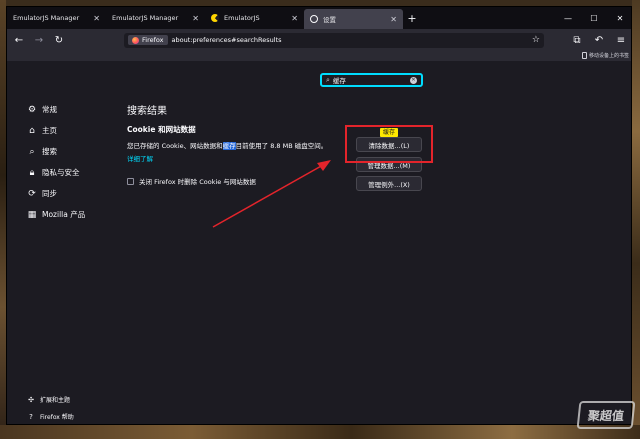  What do you see at coordinates (320, 432) in the screenshot?
I see `desktop-background-bottom` at bounding box center [320, 432].